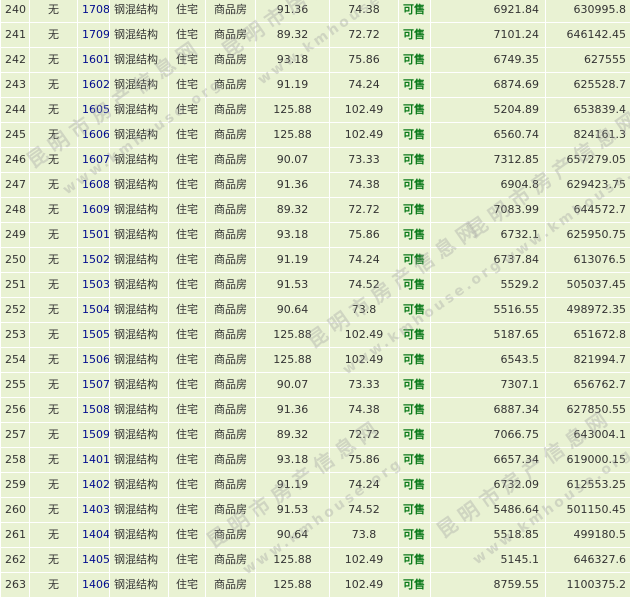 The width and height of the screenshot is (630, 598). I want to click on room-number-link: 1709, so click(93, 35).